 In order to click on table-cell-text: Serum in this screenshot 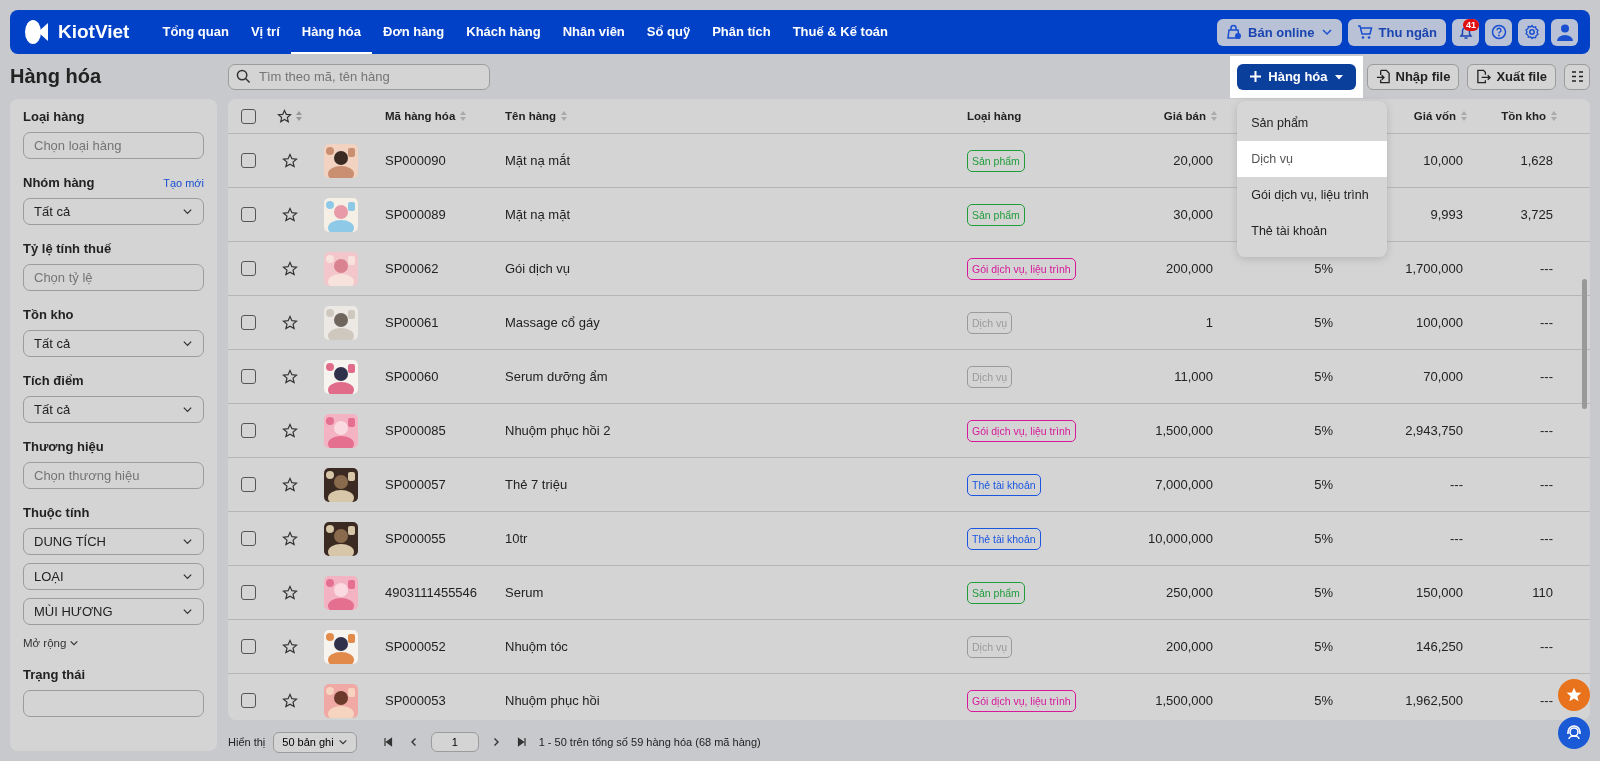, I will do `click(524, 592)`.